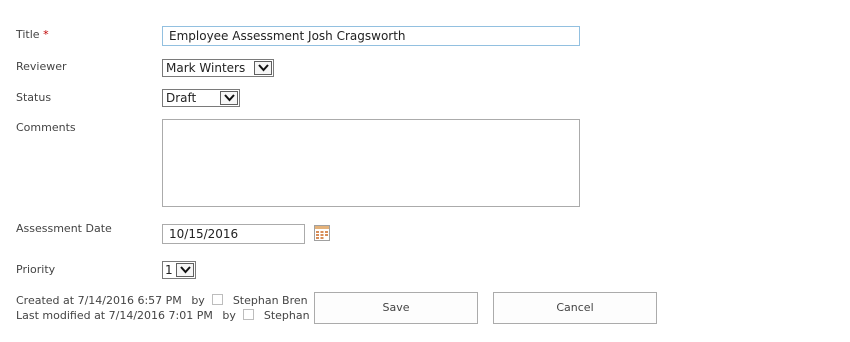  What do you see at coordinates (396, 308) in the screenshot?
I see `save-button: Save` at bounding box center [396, 308].